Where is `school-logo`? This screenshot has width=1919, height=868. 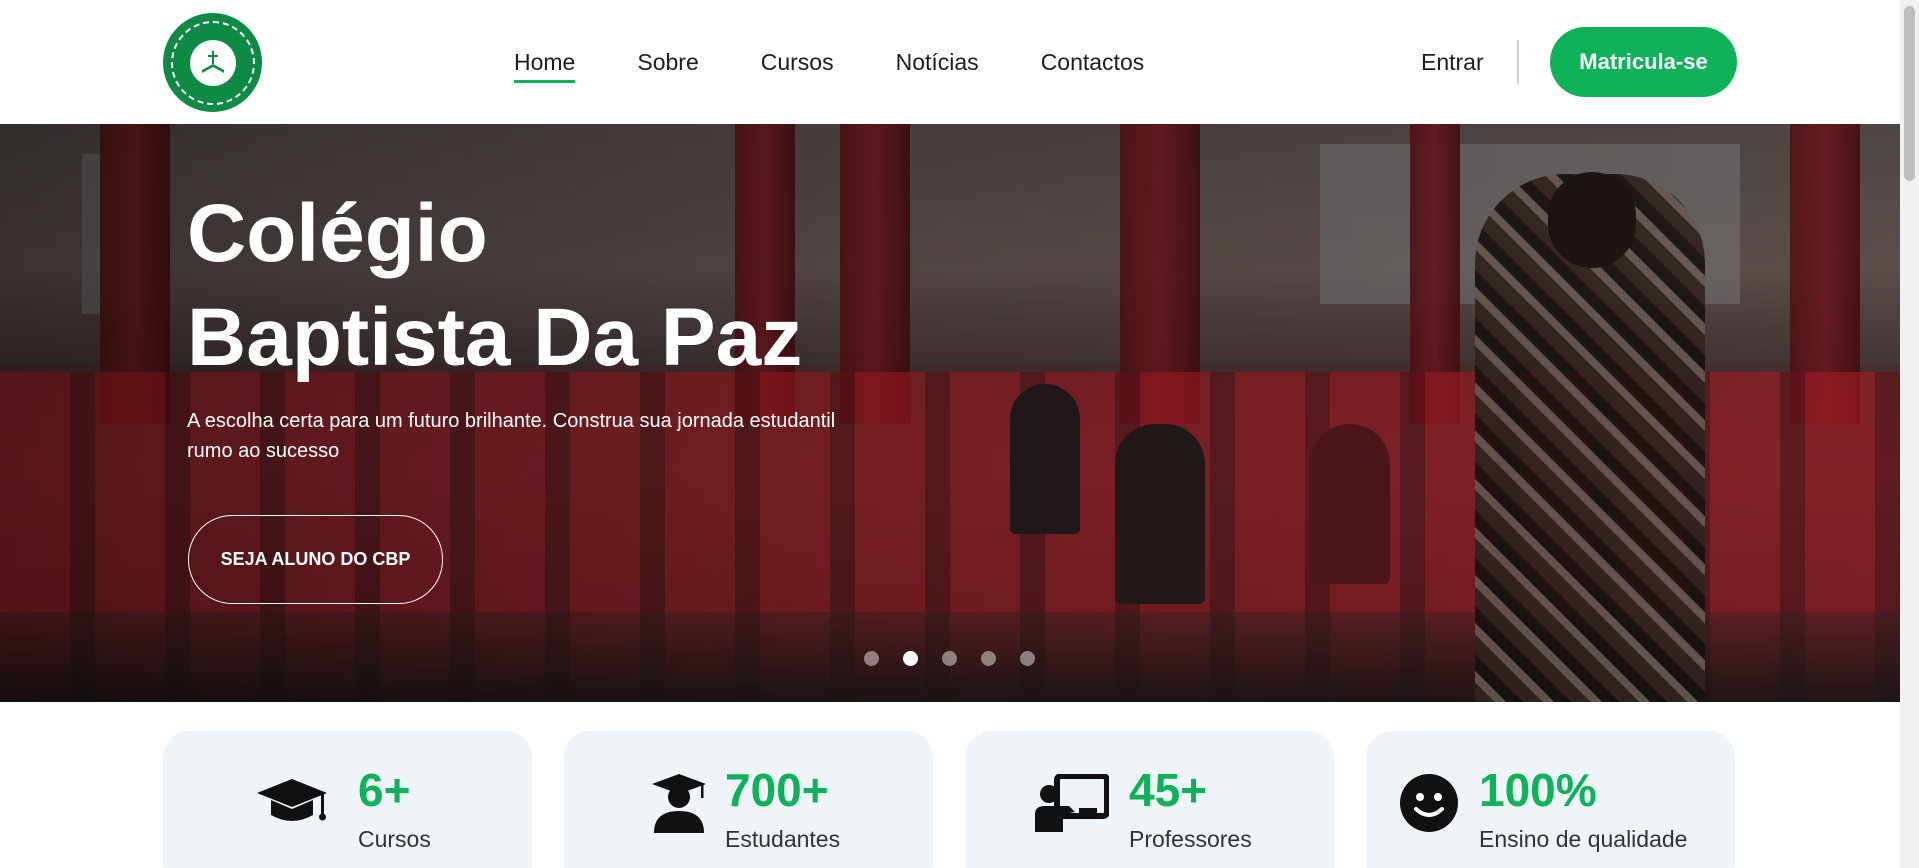
school-logo is located at coordinates (212, 62).